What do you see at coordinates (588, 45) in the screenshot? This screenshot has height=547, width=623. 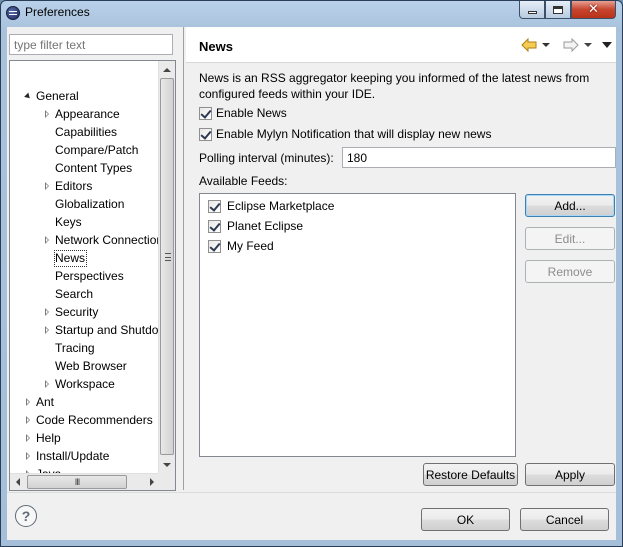 I see `forward-history-dropdown-icon` at bounding box center [588, 45].